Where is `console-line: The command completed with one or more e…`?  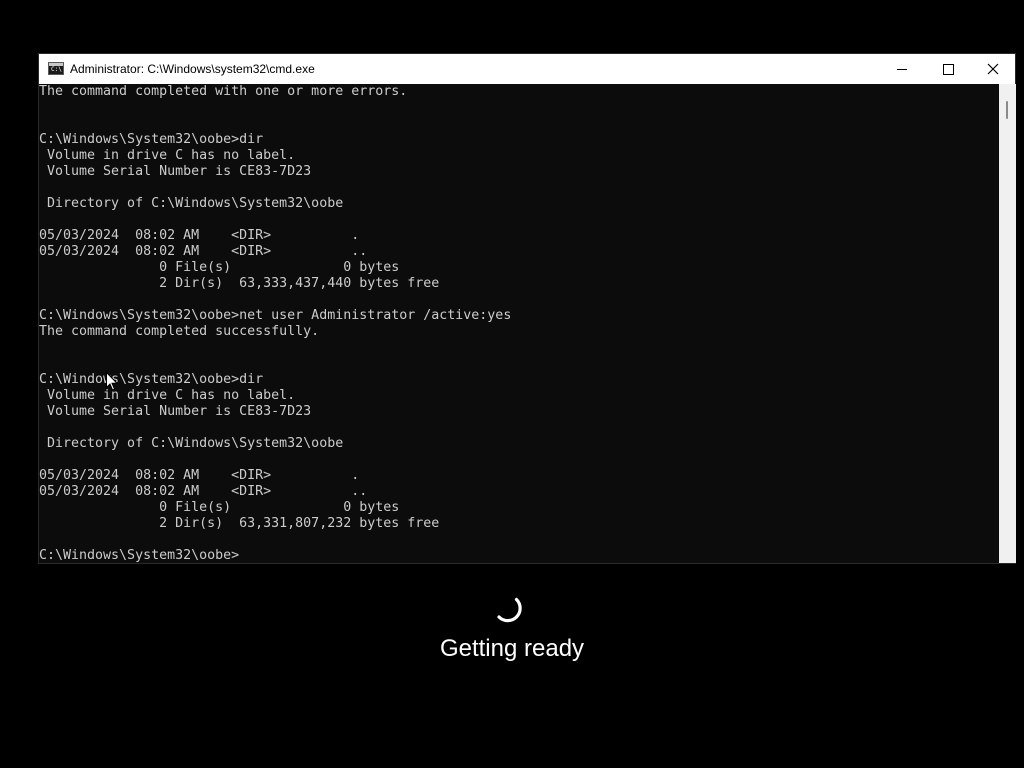
console-line: The command completed with one or more e… is located at coordinates (223, 91).